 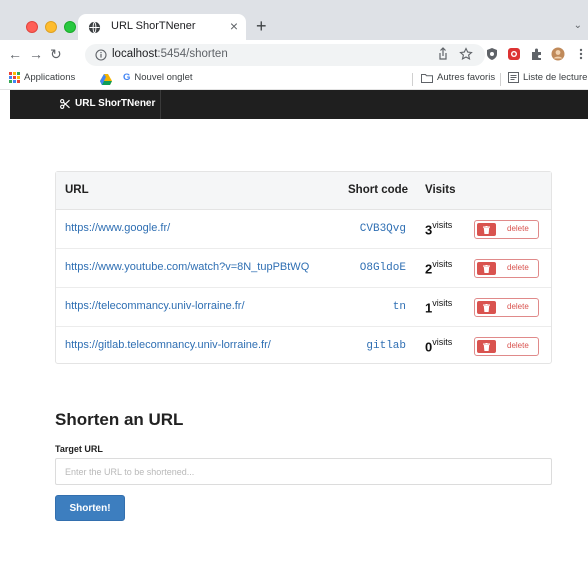 I want to click on row-url-link: https://www.google.fr/, so click(x=117, y=228).